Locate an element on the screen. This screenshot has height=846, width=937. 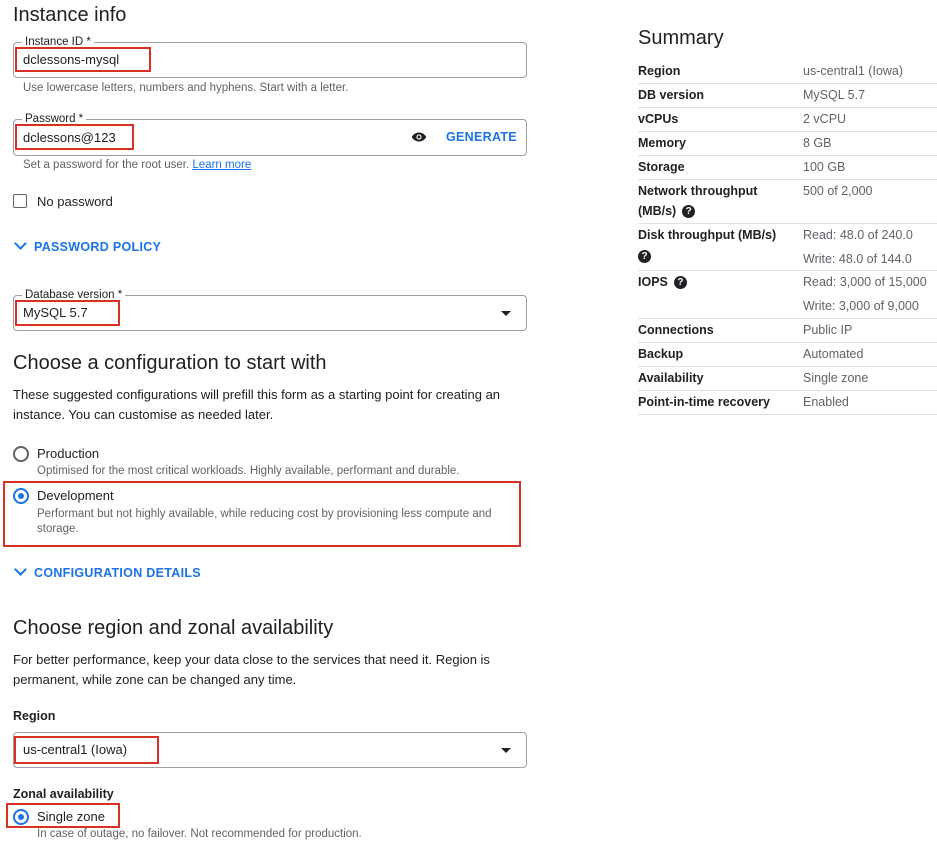
password-policy-toggle: PASSWORD POLICY is located at coordinates (88, 245).